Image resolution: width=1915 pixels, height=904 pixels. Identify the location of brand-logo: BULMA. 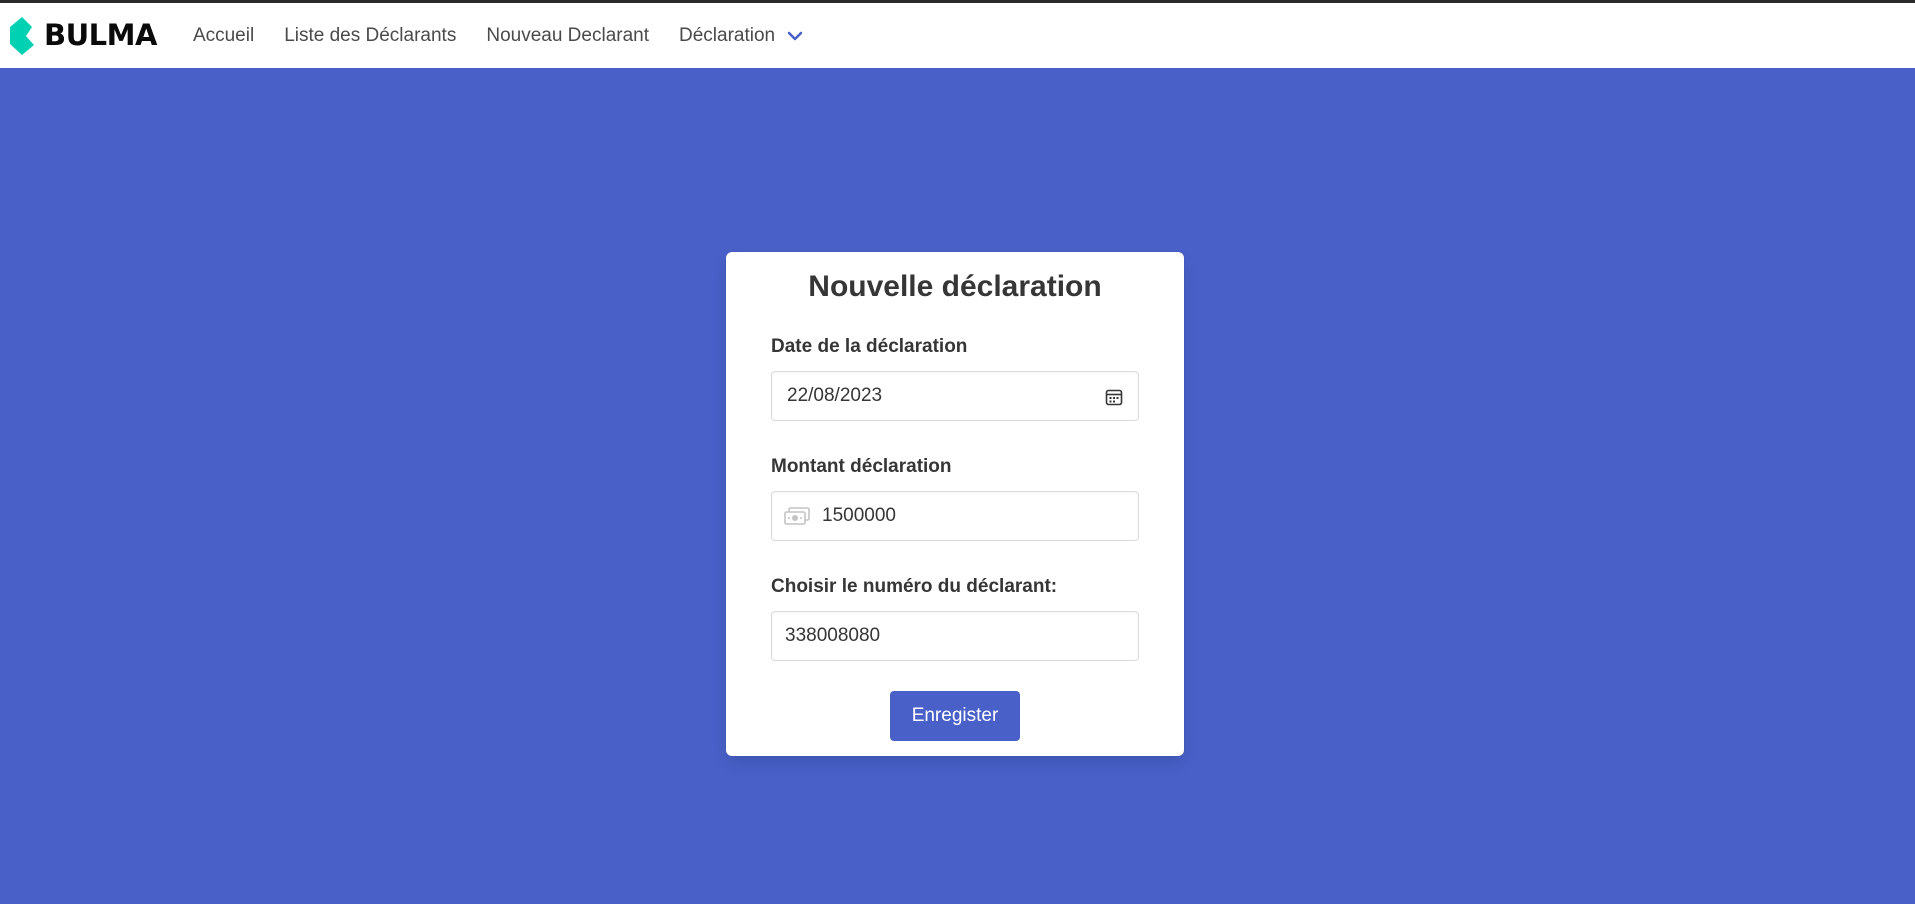
(83, 35).